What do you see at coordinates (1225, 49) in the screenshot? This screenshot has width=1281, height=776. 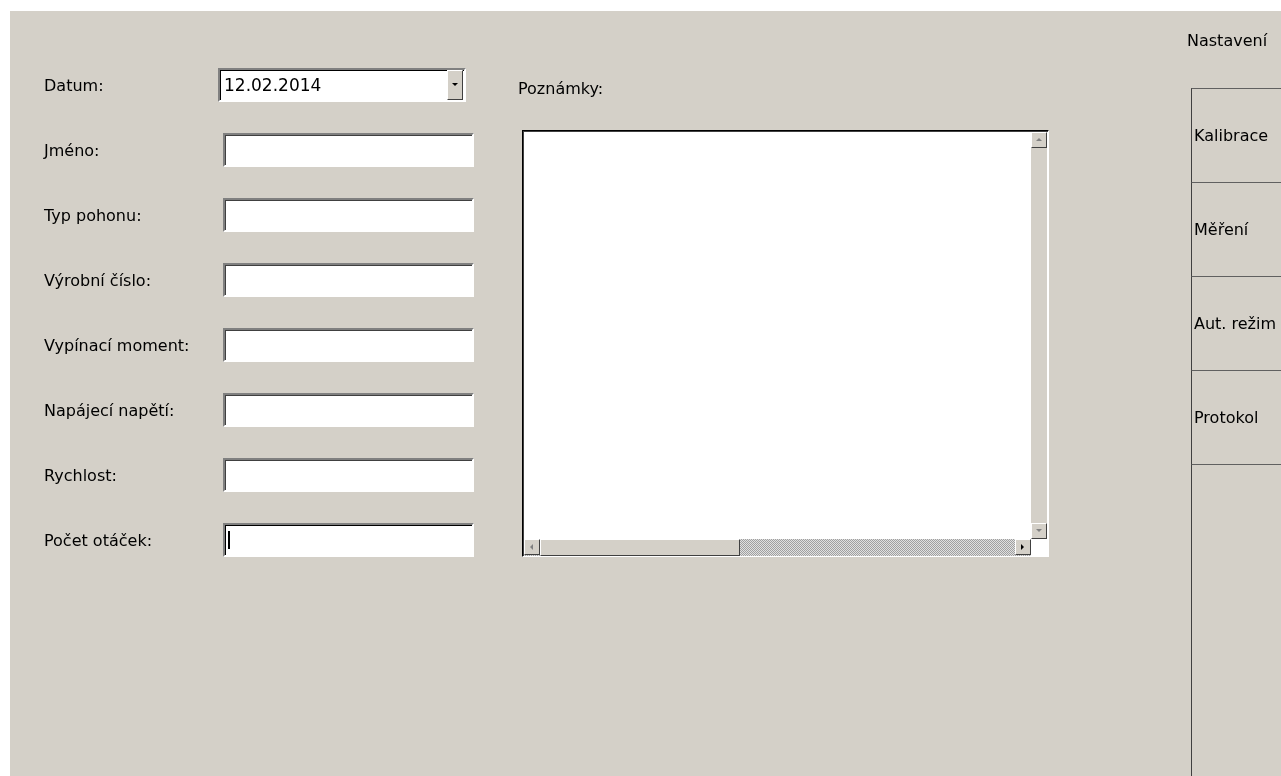 I see `tab: Nastavení` at bounding box center [1225, 49].